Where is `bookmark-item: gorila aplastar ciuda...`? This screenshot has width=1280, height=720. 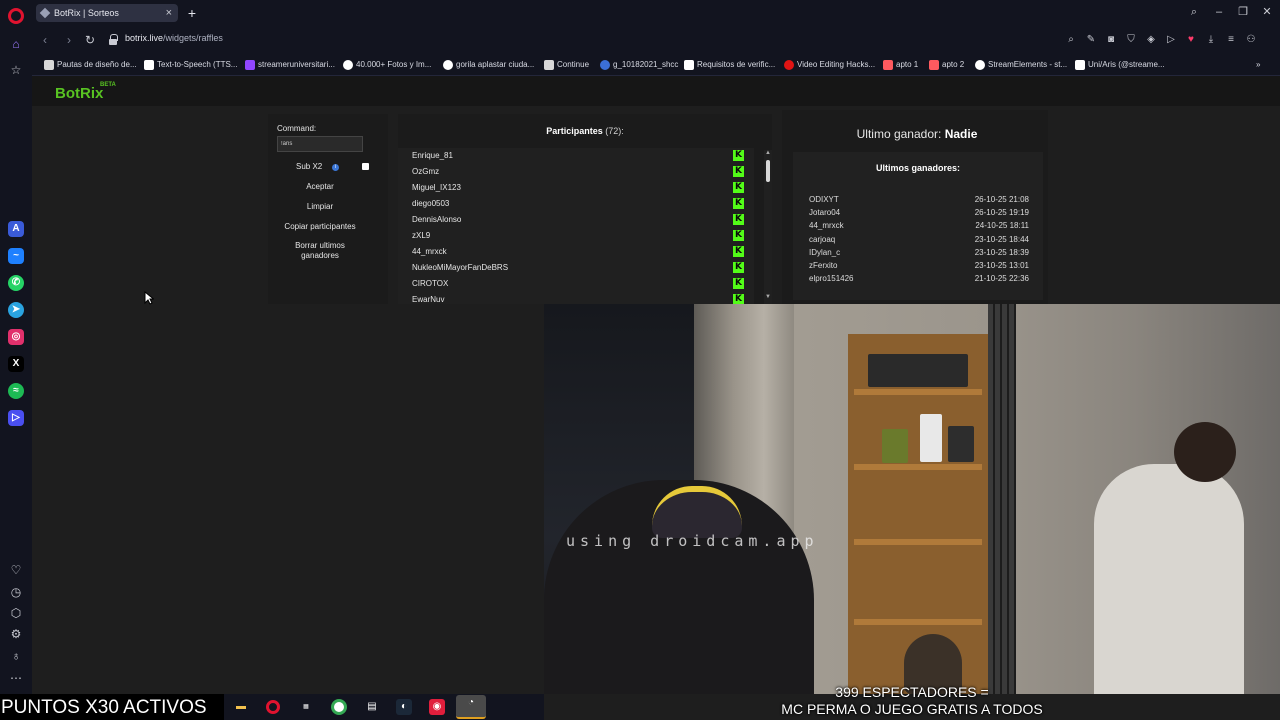
bookmark-item: gorila aplastar ciuda... is located at coordinates (488, 65).